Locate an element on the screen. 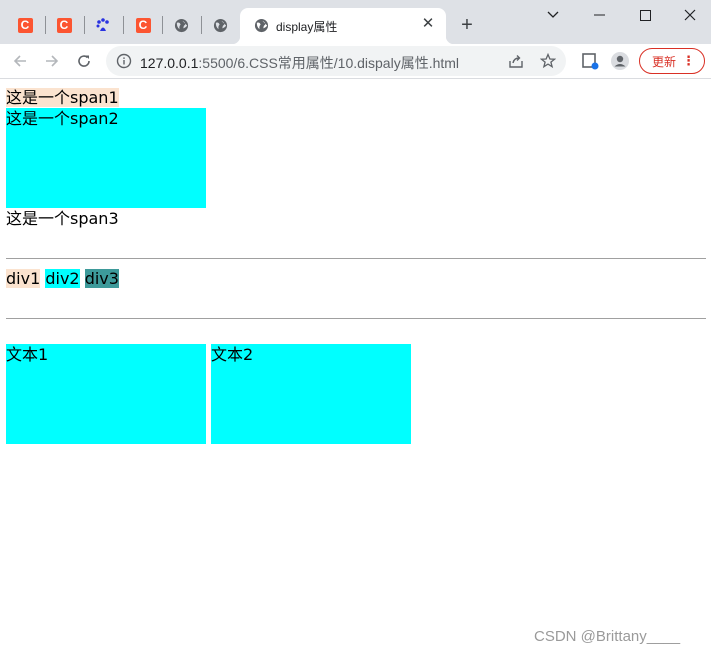  url-path: :5500/6.CSS常用属性/10.dispaly属性.html is located at coordinates (329, 63).